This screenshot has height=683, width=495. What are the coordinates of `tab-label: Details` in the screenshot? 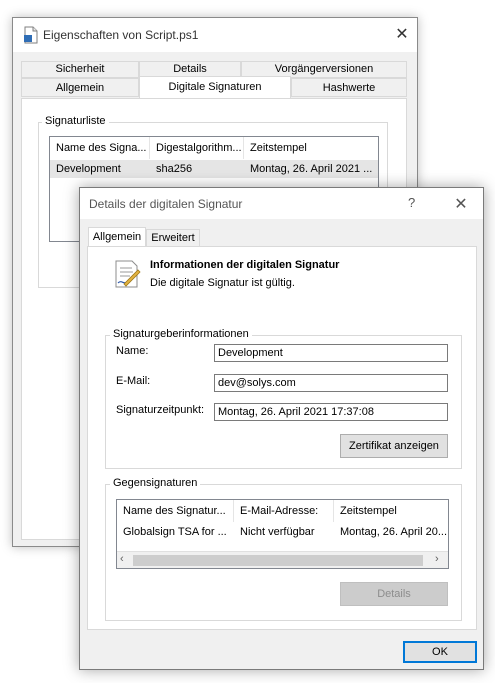 It's located at (190, 69).